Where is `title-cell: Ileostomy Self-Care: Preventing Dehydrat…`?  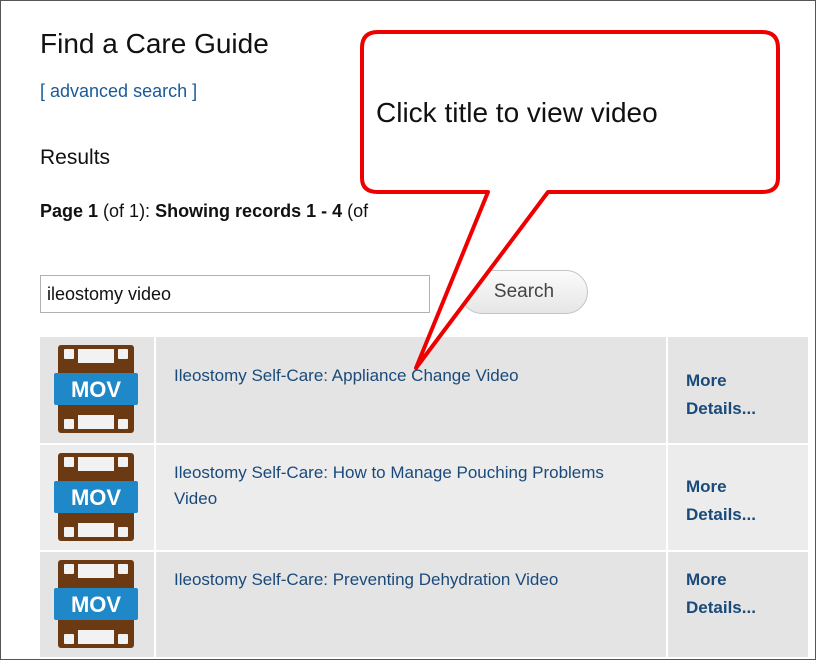 title-cell: Ileostomy Self-Care: Preventing Dehydrat… is located at coordinates (411, 605).